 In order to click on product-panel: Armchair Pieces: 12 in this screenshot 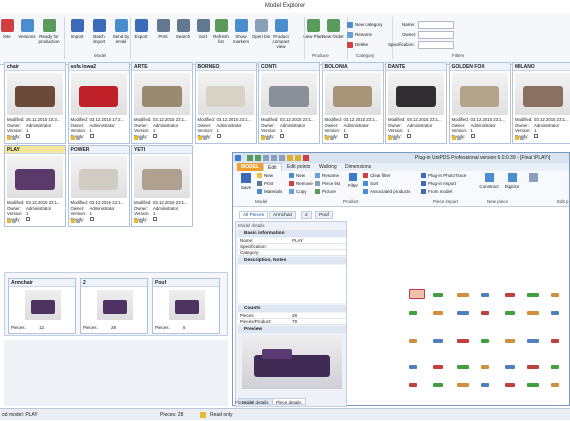, I will do `click(42, 306)`.